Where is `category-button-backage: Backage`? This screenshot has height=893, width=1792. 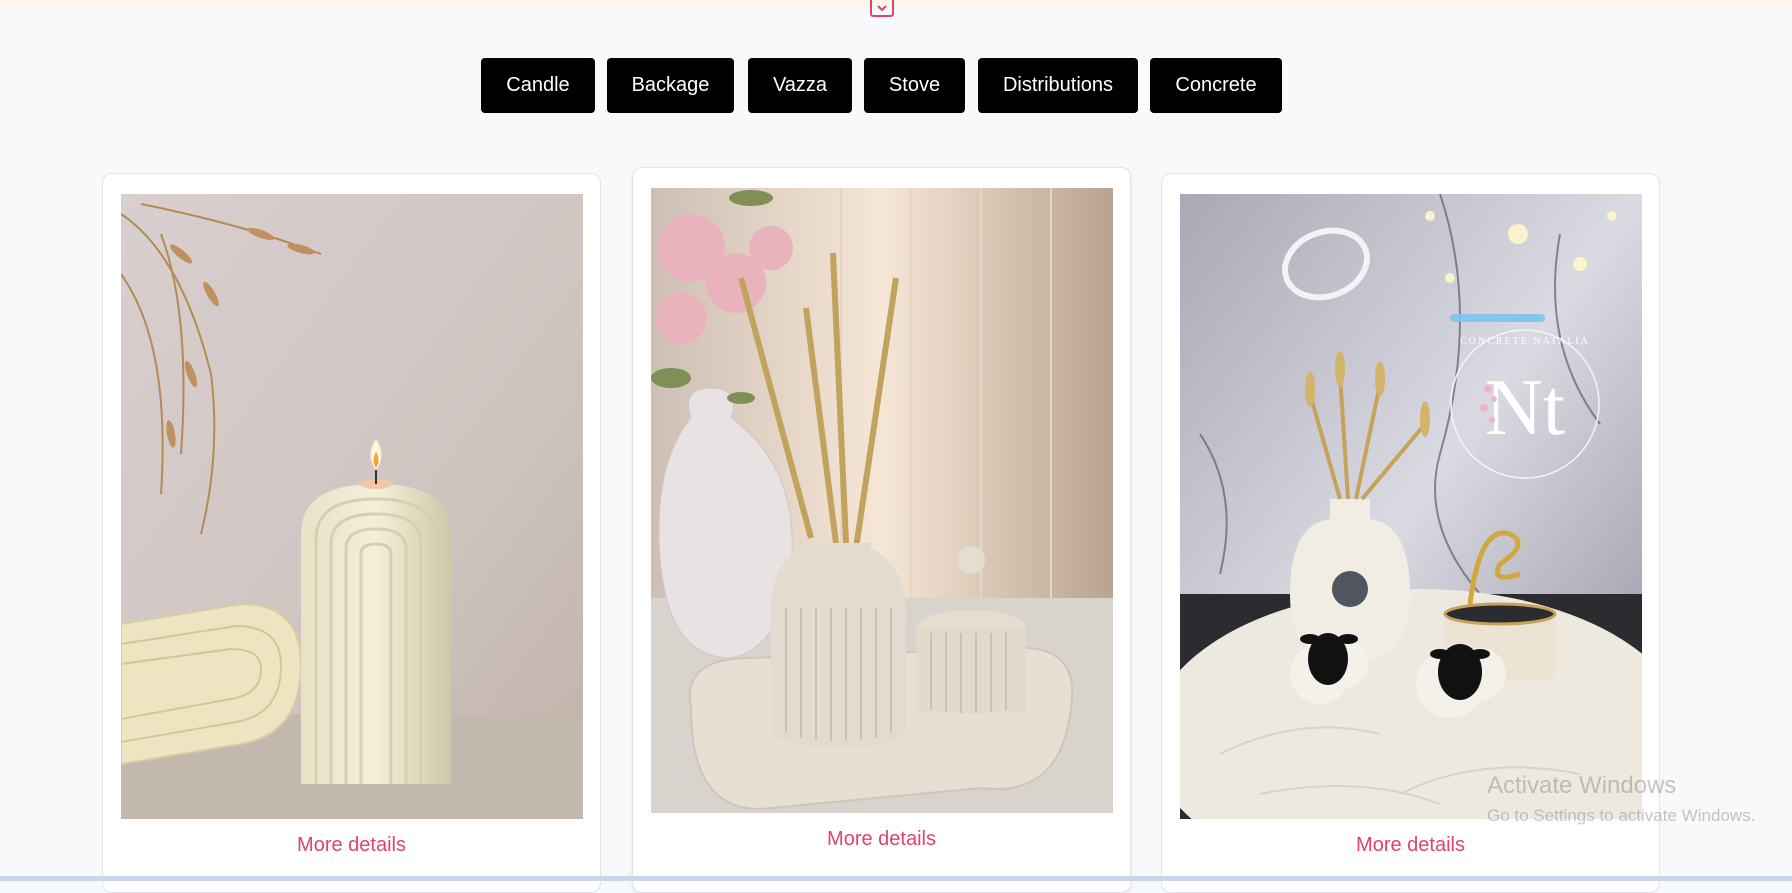
category-button-backage: Backage is located at coordinates (670, 85).